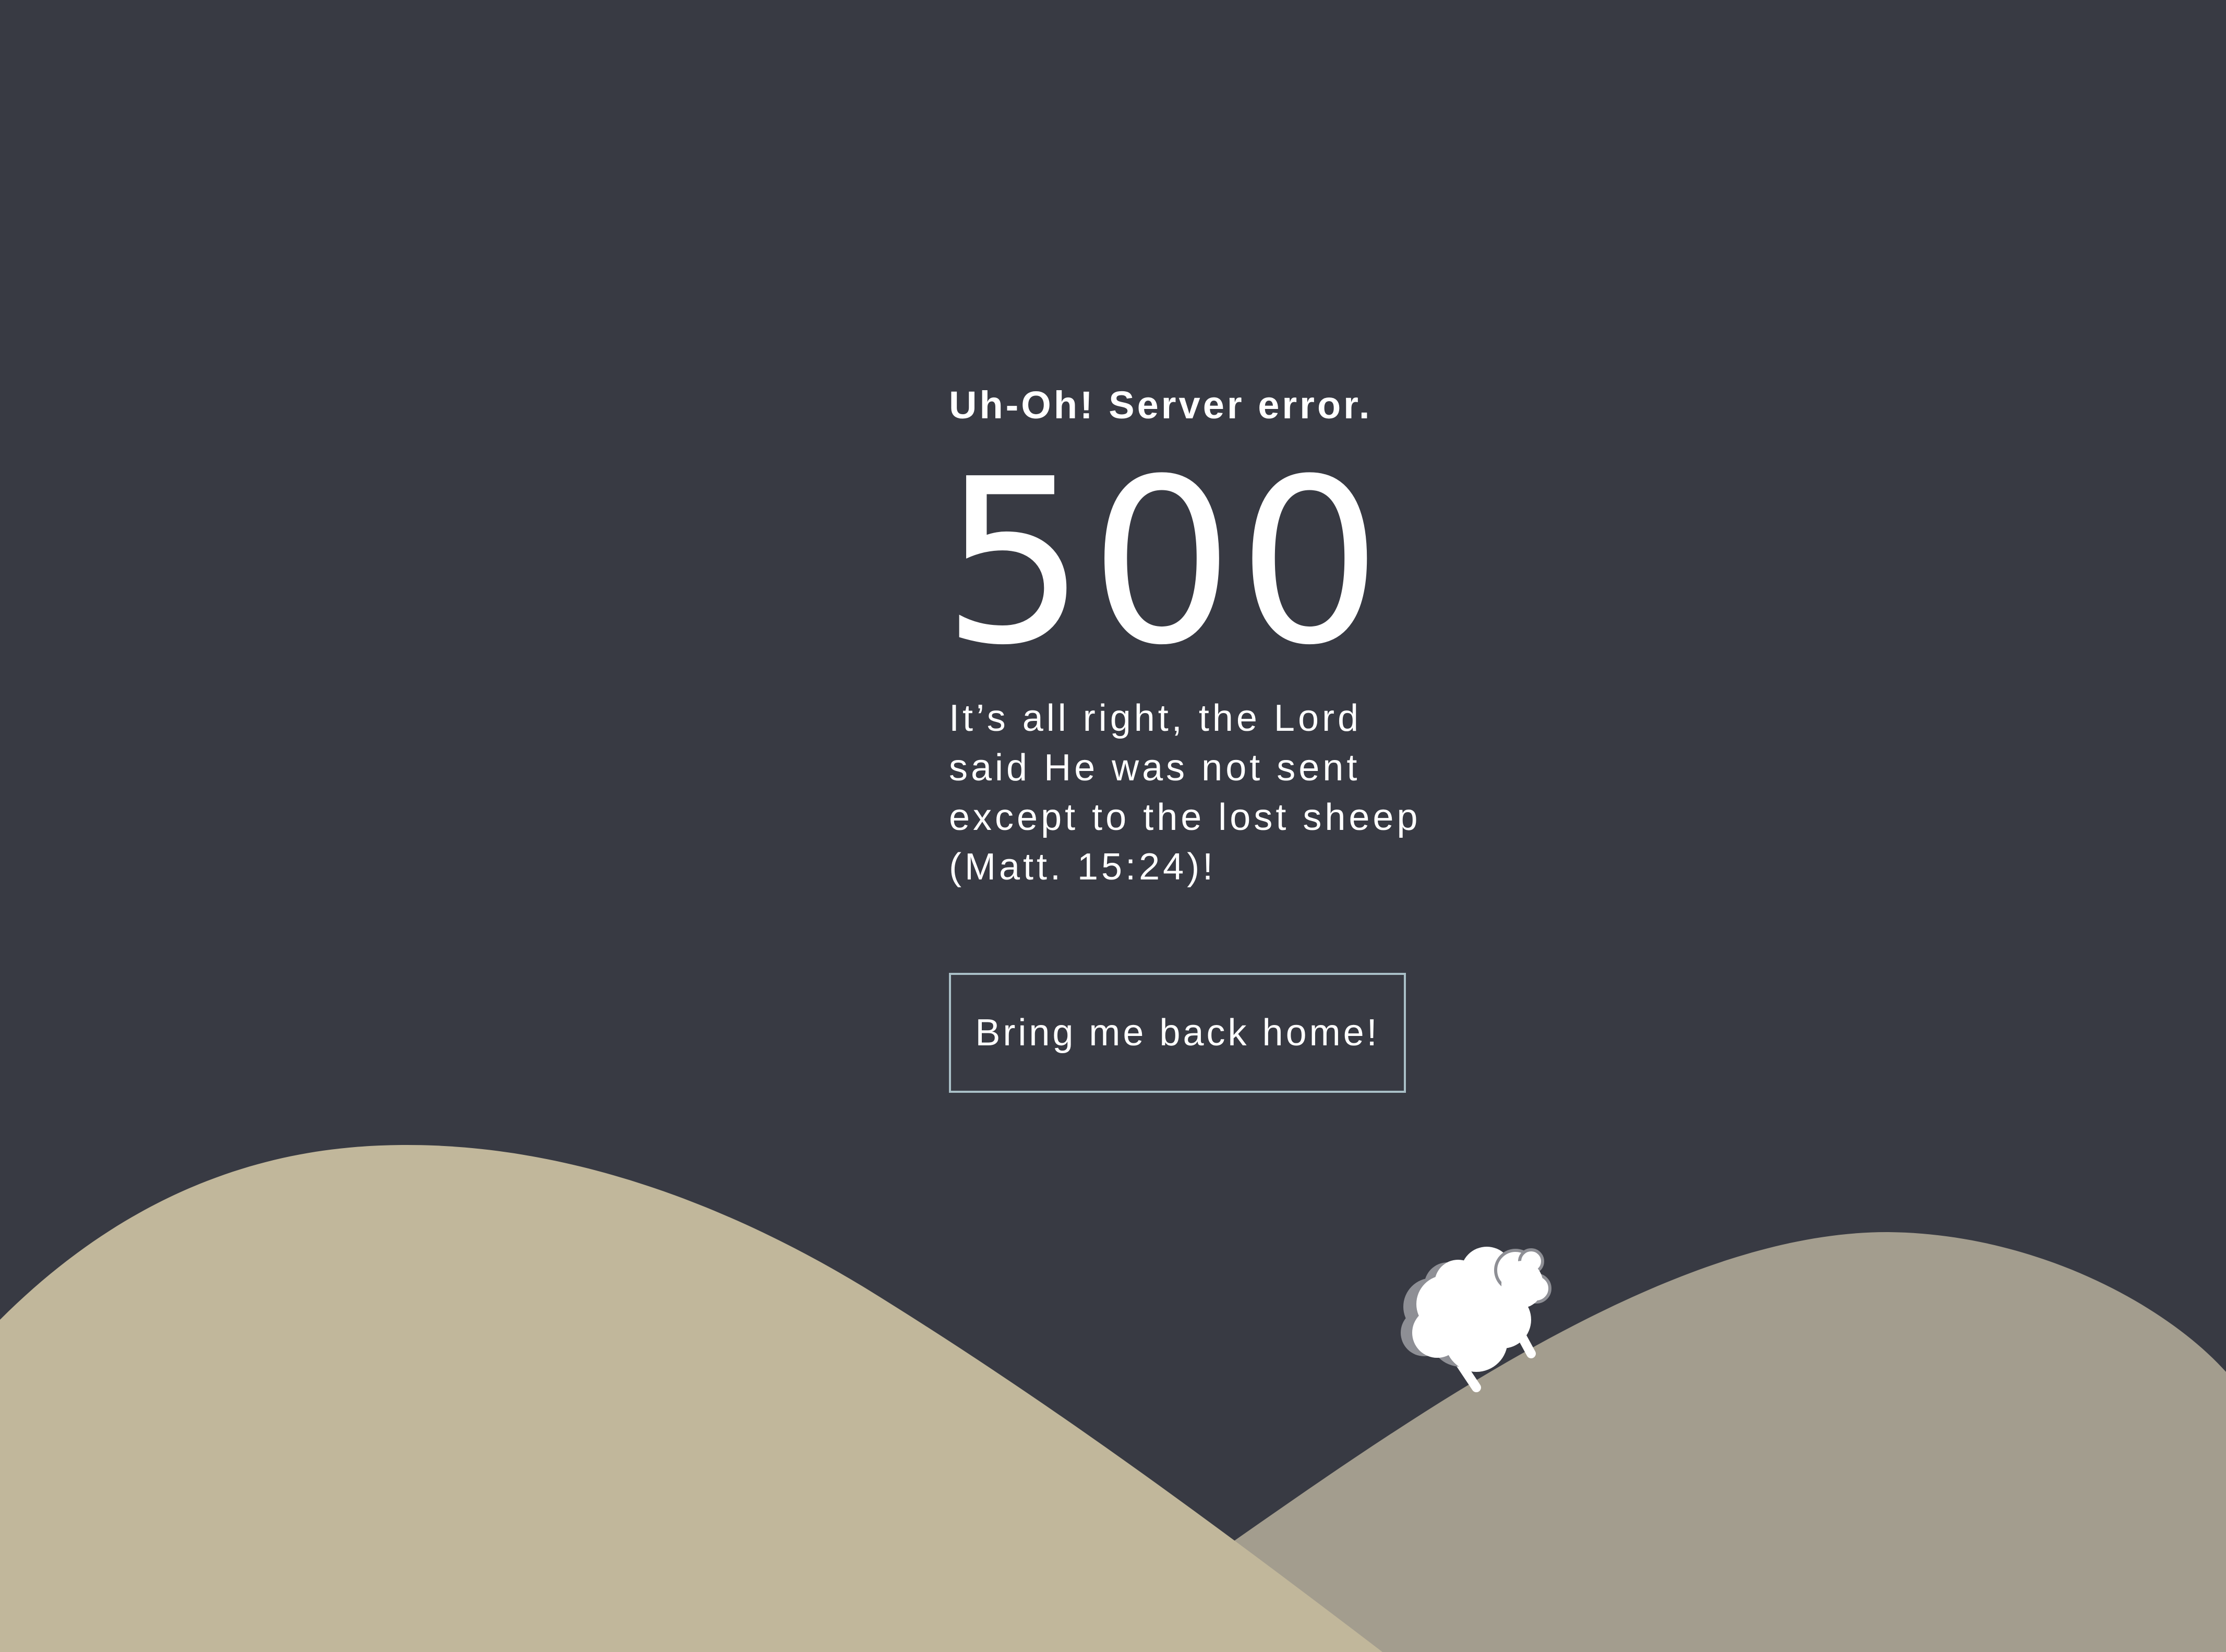 Image resolution: width=2226 pixels, height=1652 pixels. Describe the element at coordinates (1155, 718) in the screenshot. I see `error-message-line: It’s all right, the Lord` at that location.